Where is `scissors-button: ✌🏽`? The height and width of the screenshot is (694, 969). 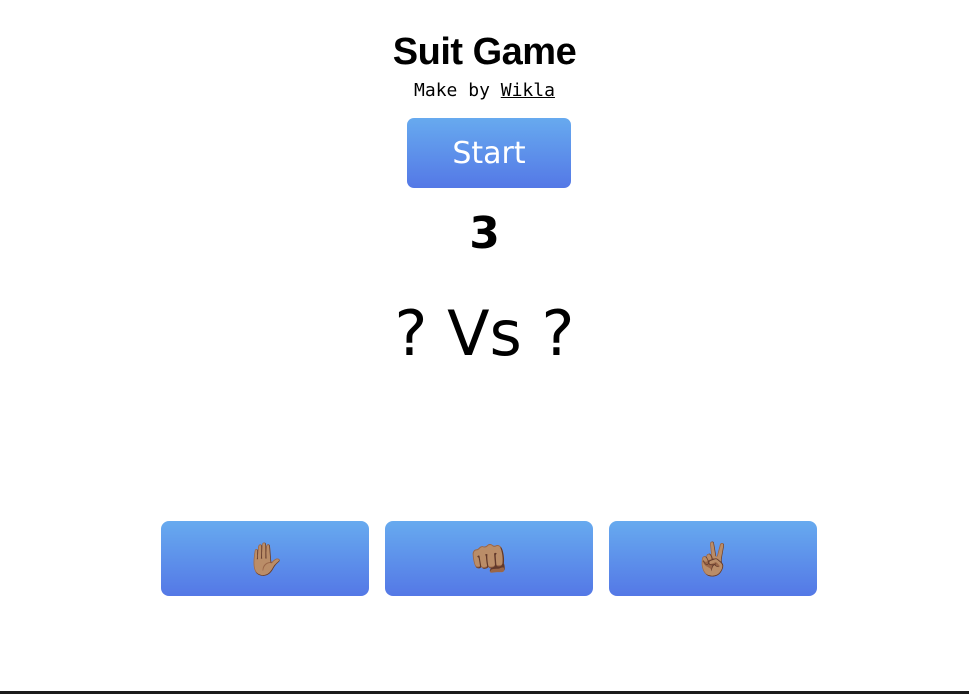
scissors-button: ✌🏽 is located at coordinates (713, 558).